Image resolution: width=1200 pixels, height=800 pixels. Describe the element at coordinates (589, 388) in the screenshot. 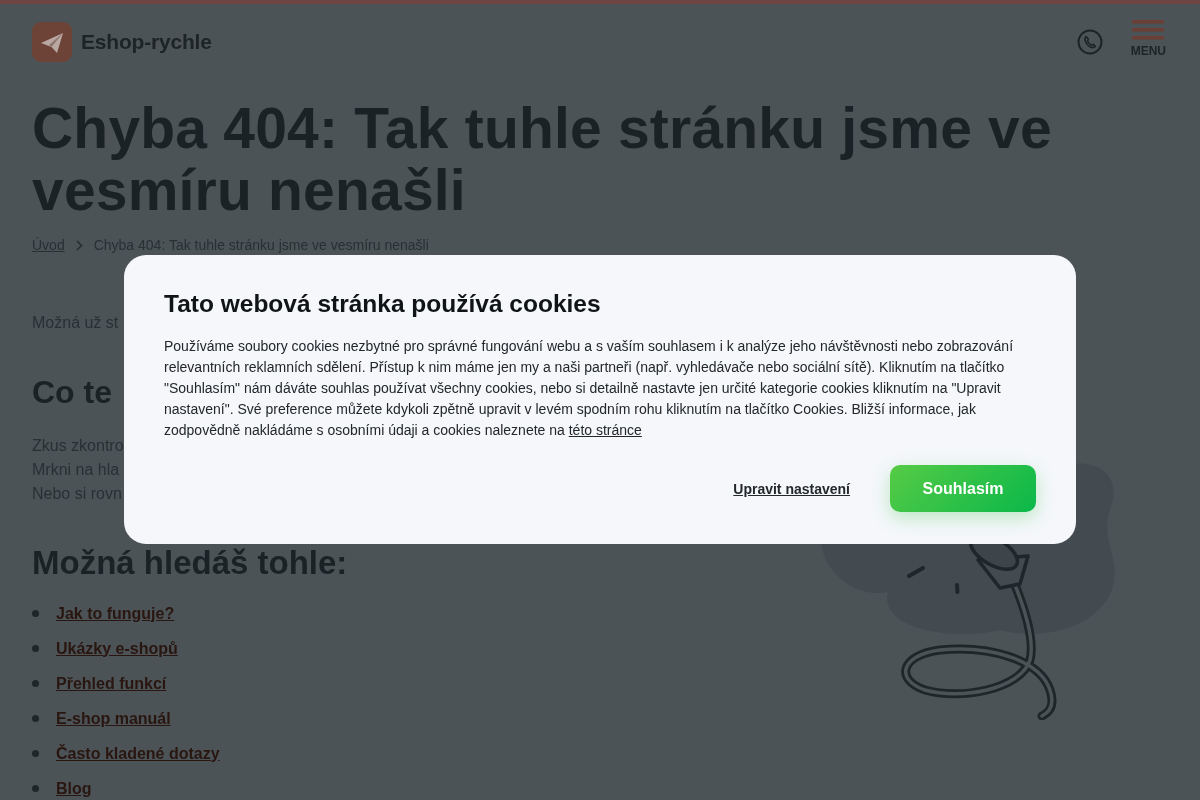

I see `cookie-text: Používáme soubory cookies nezbytné pro správné fungování webu a s vaším souhlasem i k analýze jeho návštěvnosti nebo zobrazování relevantních reklamních sdělení. Přístup k nim máme jen my a naši partneři (např. vyhledávače nebo sociální sítě). Kliknutím na tlačítko "Souhlasím" nám dáváte souhlas používat všechny cookies, nebo si detailně nastavte jen určité kategorie cookies kliknutím na "Upravit nastavení". Své preference můžete kdykoli zpětně upravit v levém spodním rohu kliknutím na tlačítko Cookies. Bližší informace, jak zodpovědně nakládáme s osobními údaji a cookies naleznete na této stránce` at that location.